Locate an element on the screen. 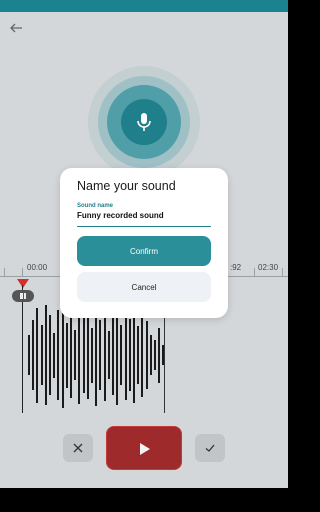 Image resolution: width=320 pixels, height=512 pixels. playhead-marker is located at coordinates (23, 283).